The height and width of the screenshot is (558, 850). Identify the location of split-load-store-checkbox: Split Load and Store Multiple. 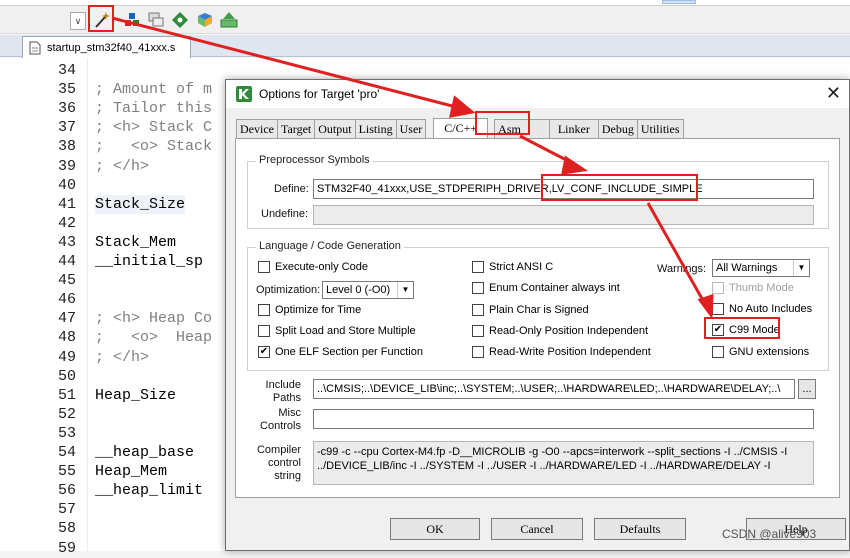
(337, 331).